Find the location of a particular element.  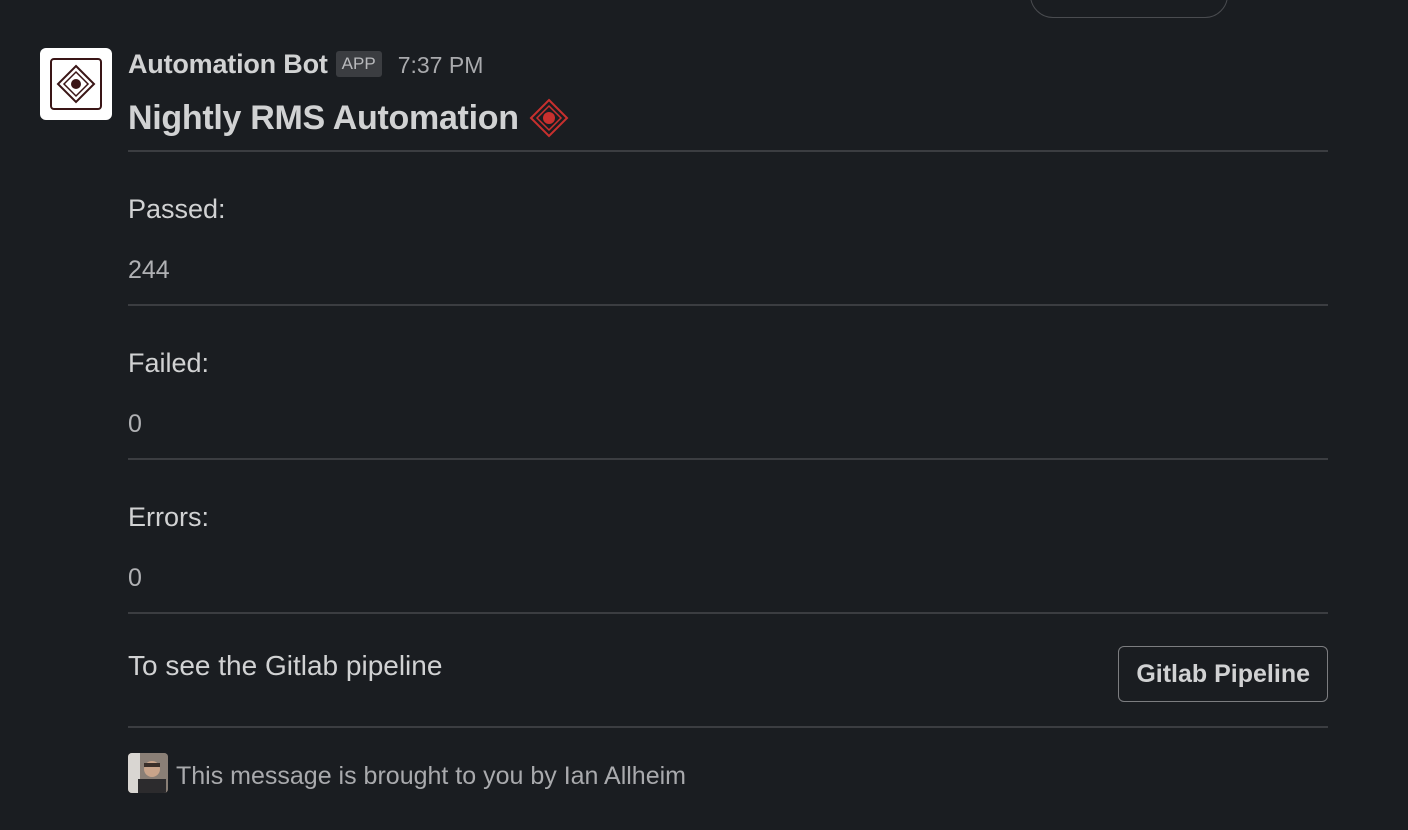

app-badge: APP is located at coordinates (358, 64).